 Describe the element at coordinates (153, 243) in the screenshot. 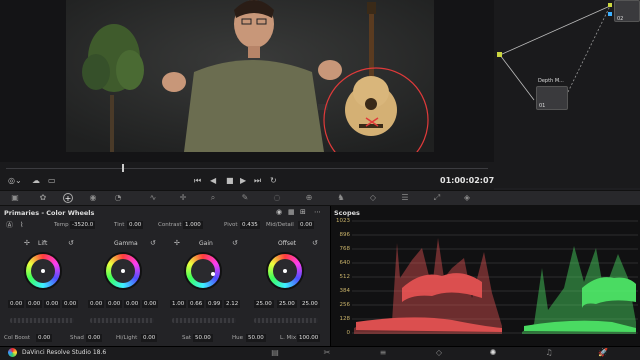

I see `gamma-reset-icon: ↺` at that location.